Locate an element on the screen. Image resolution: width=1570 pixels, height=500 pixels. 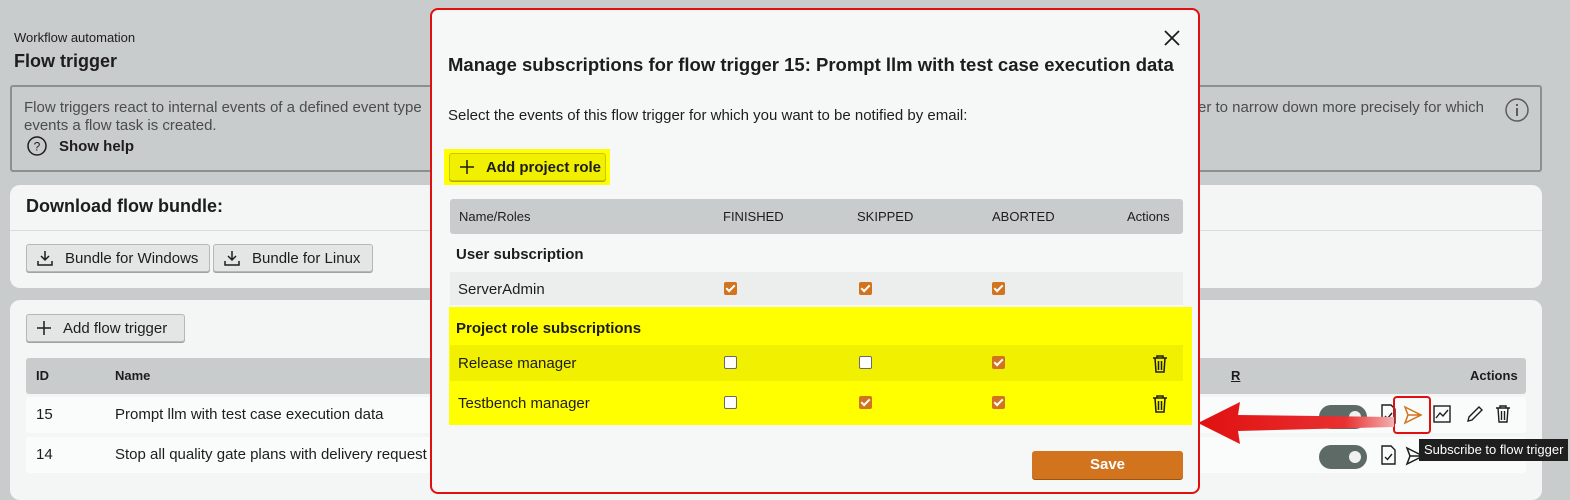
save-button: Save is located at coordinates (1107, 465).